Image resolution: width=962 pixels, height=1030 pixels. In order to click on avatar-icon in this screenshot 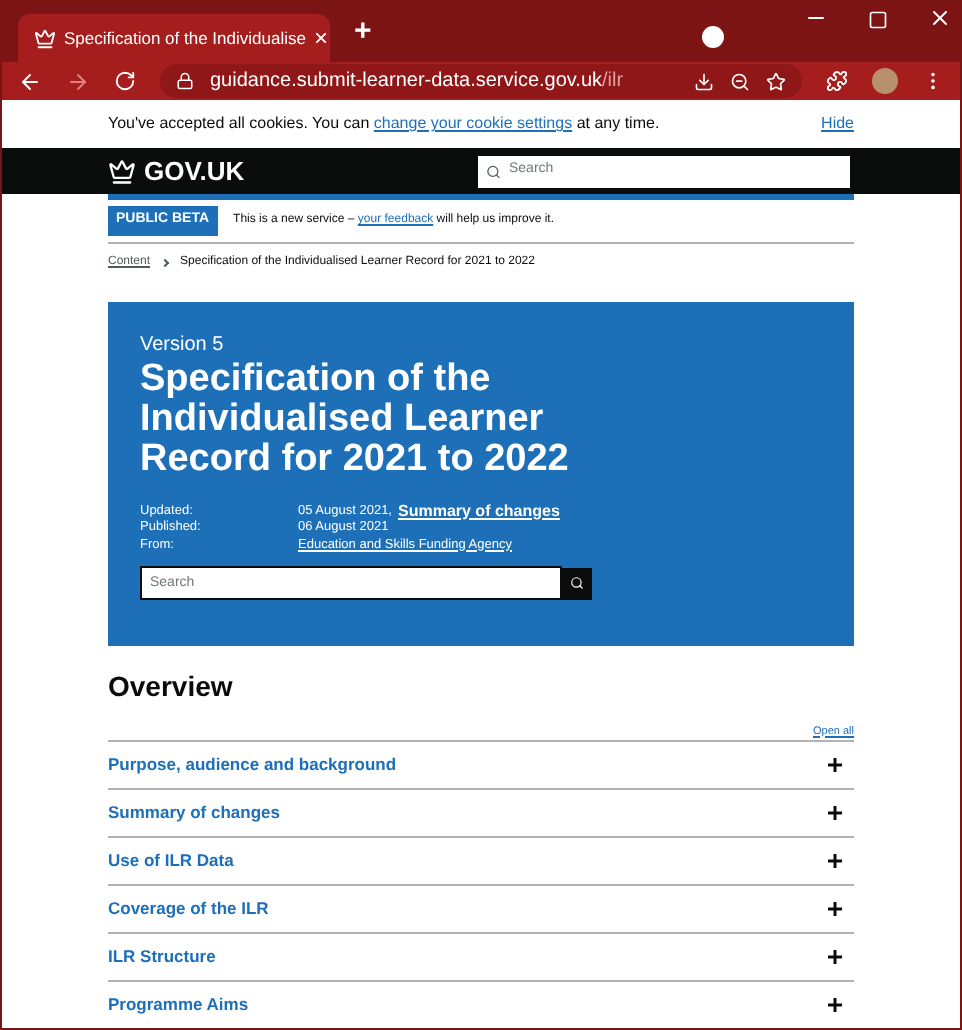, I will do `click(885, 81)`.